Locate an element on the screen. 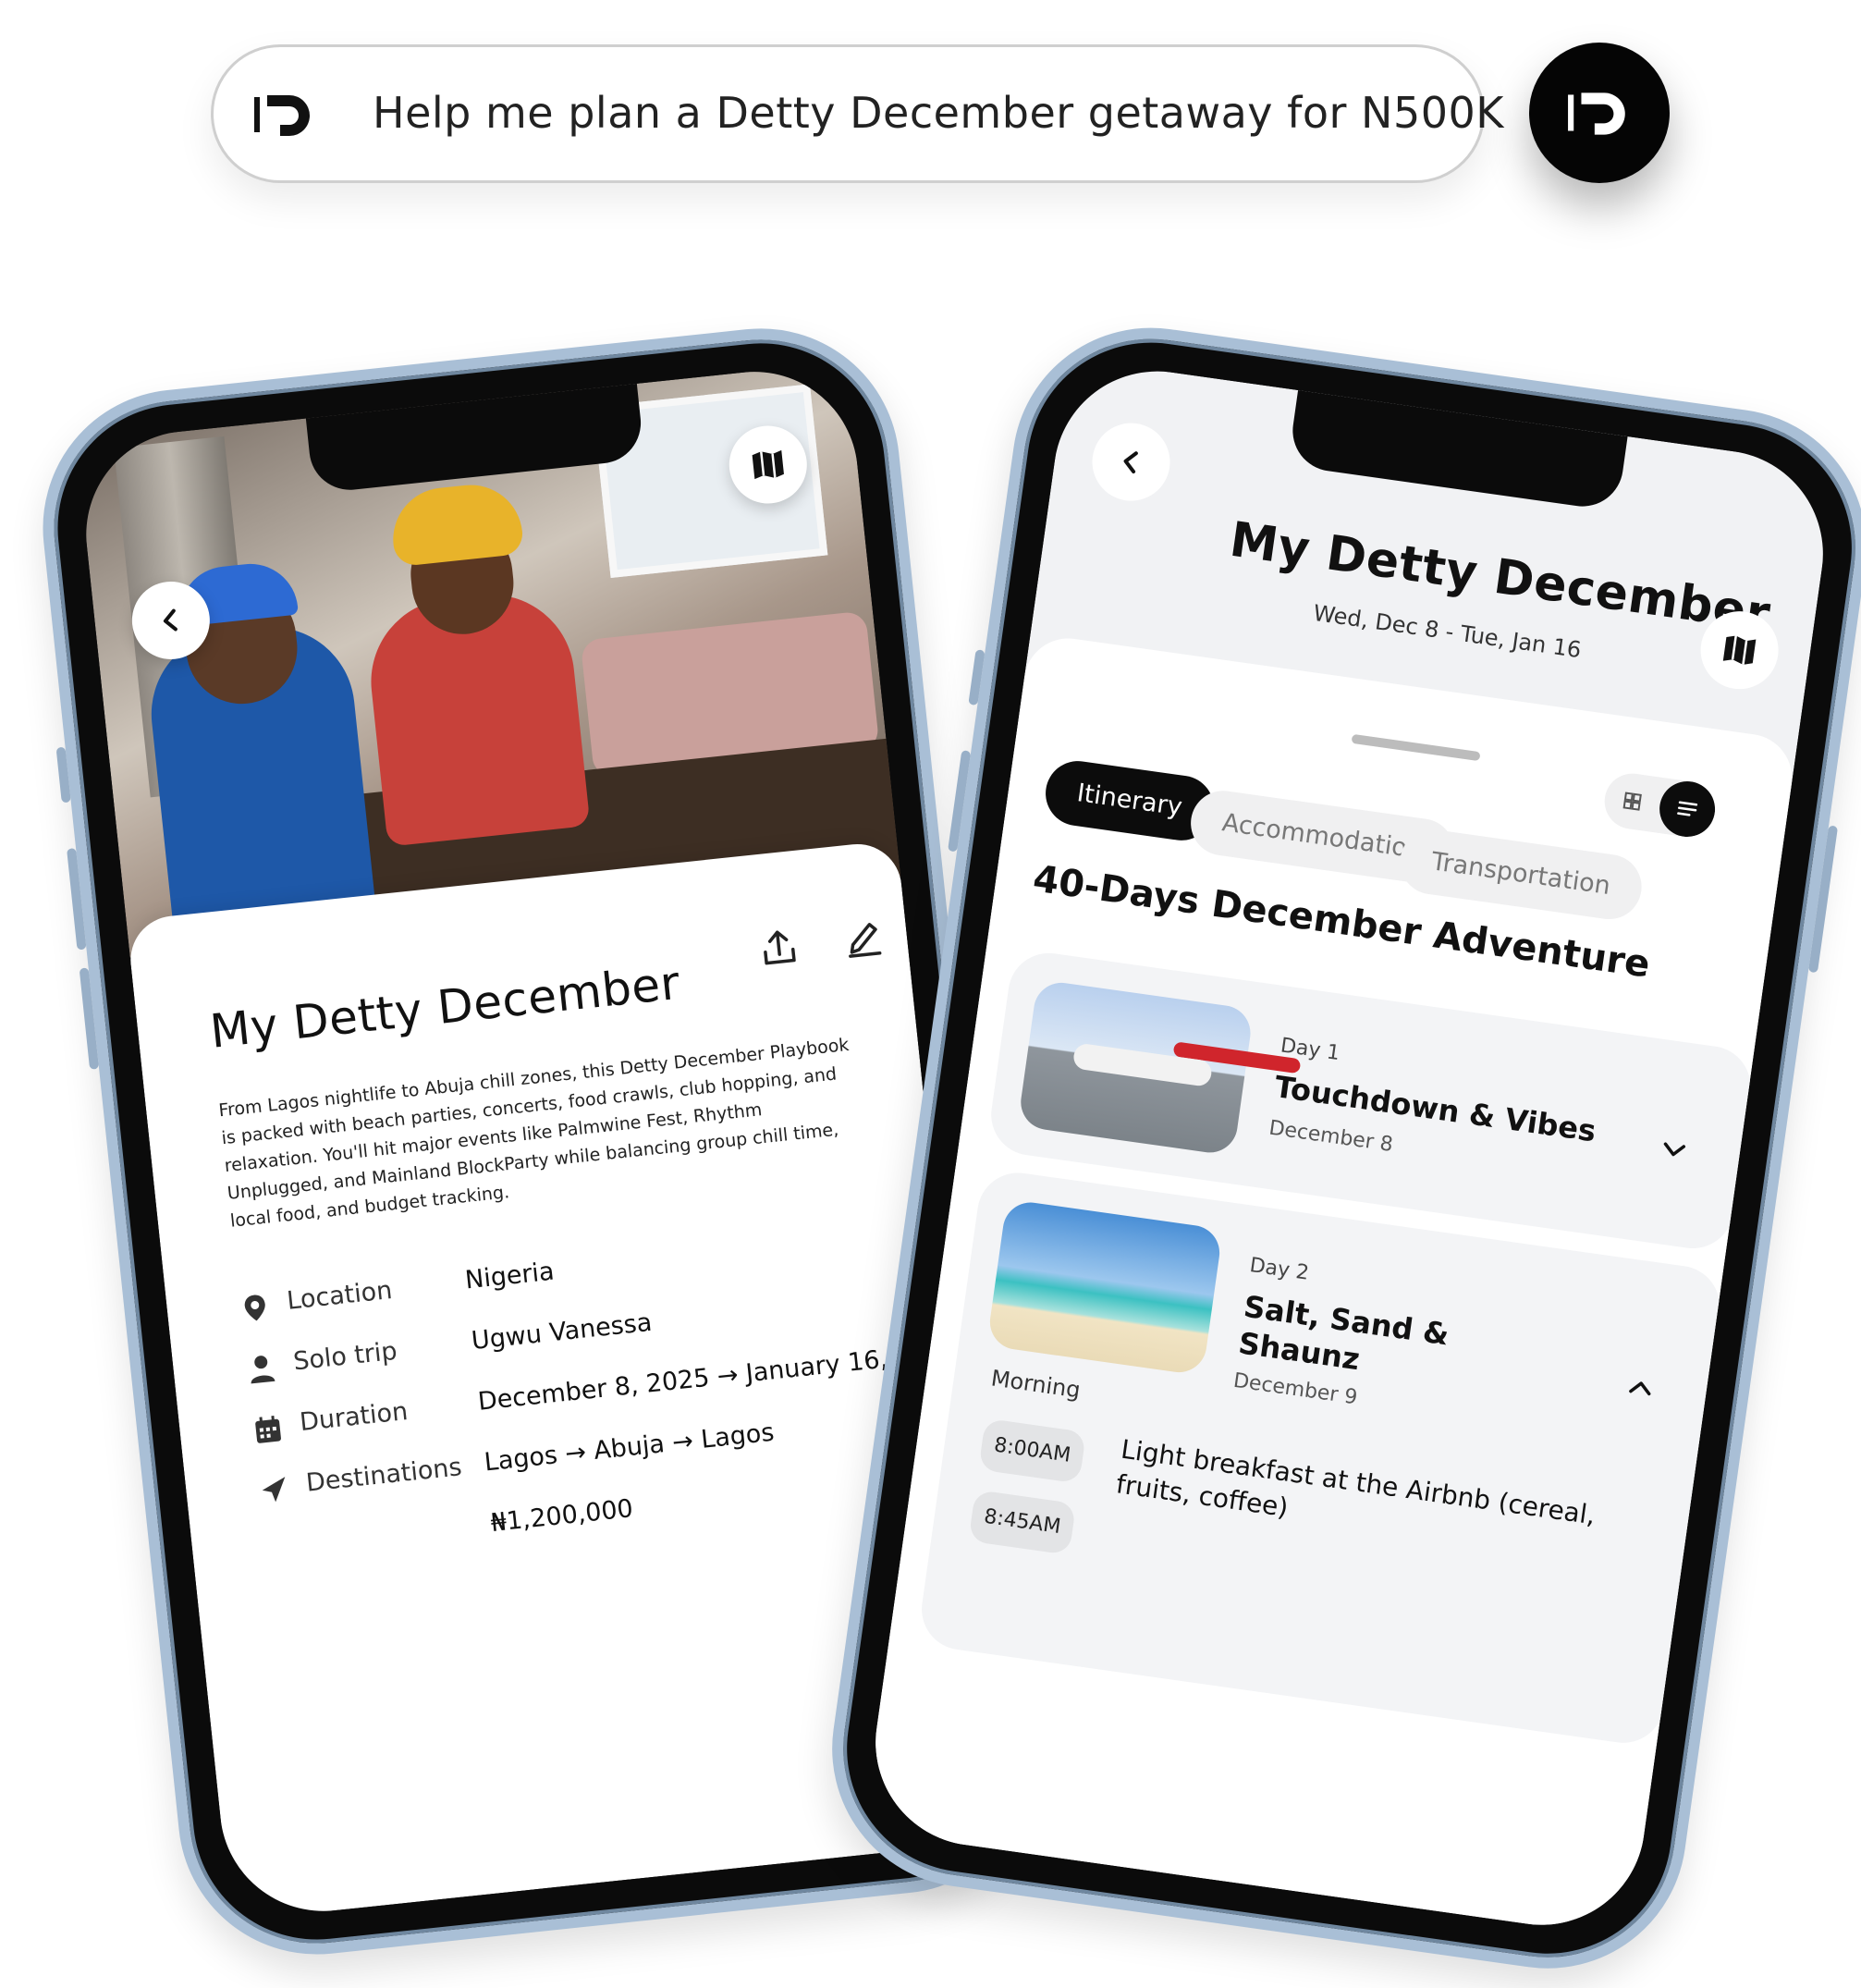  share-icon is located at coordinates (780, 947).